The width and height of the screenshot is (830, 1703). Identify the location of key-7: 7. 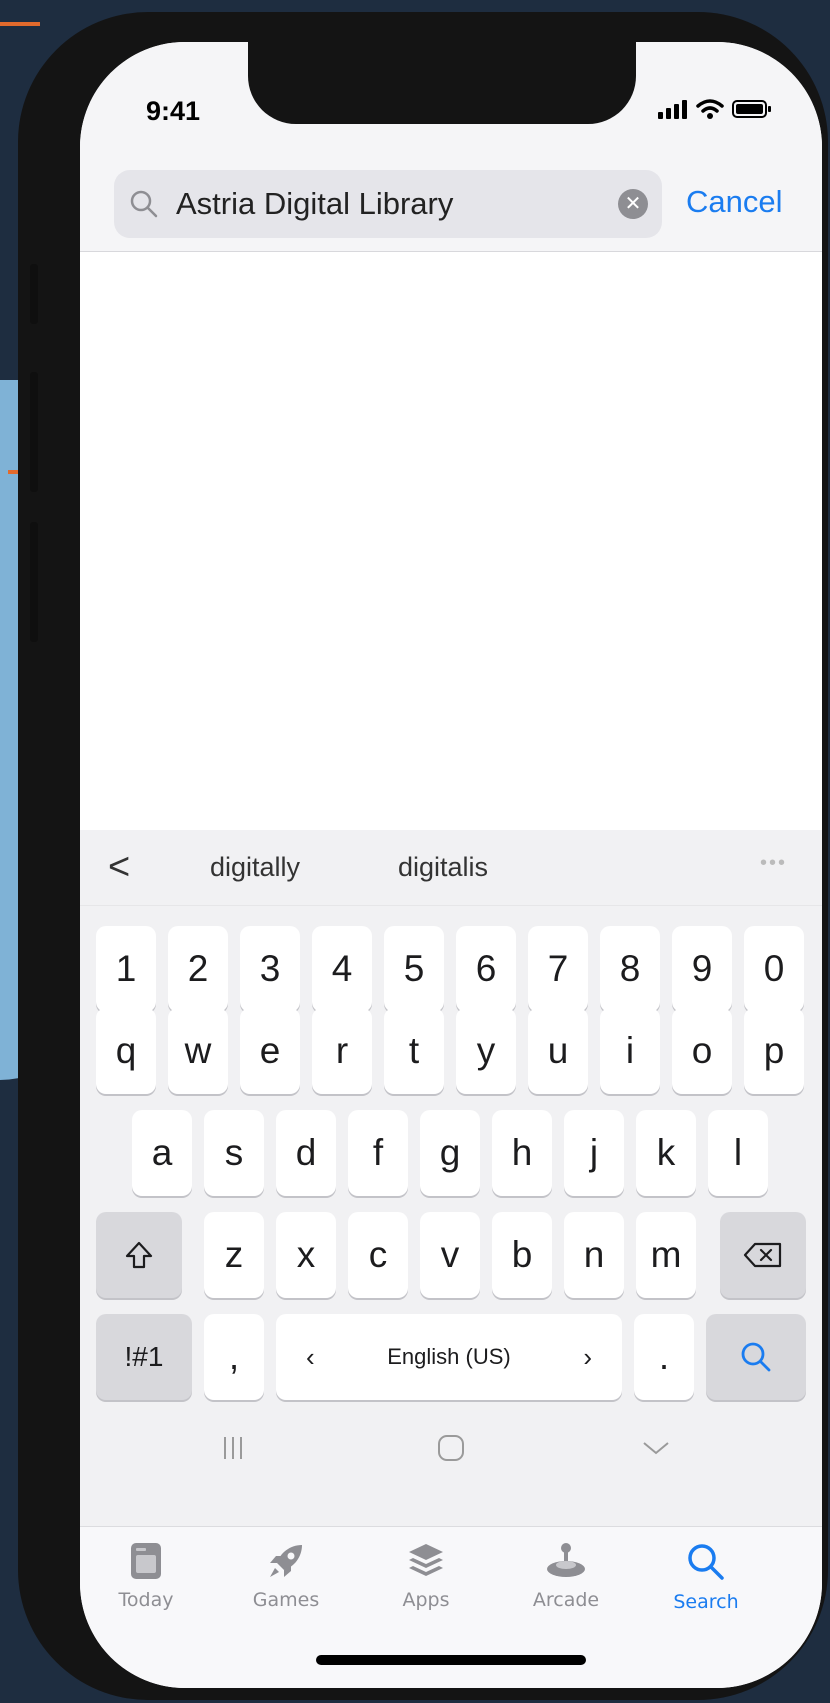
(558, 969).